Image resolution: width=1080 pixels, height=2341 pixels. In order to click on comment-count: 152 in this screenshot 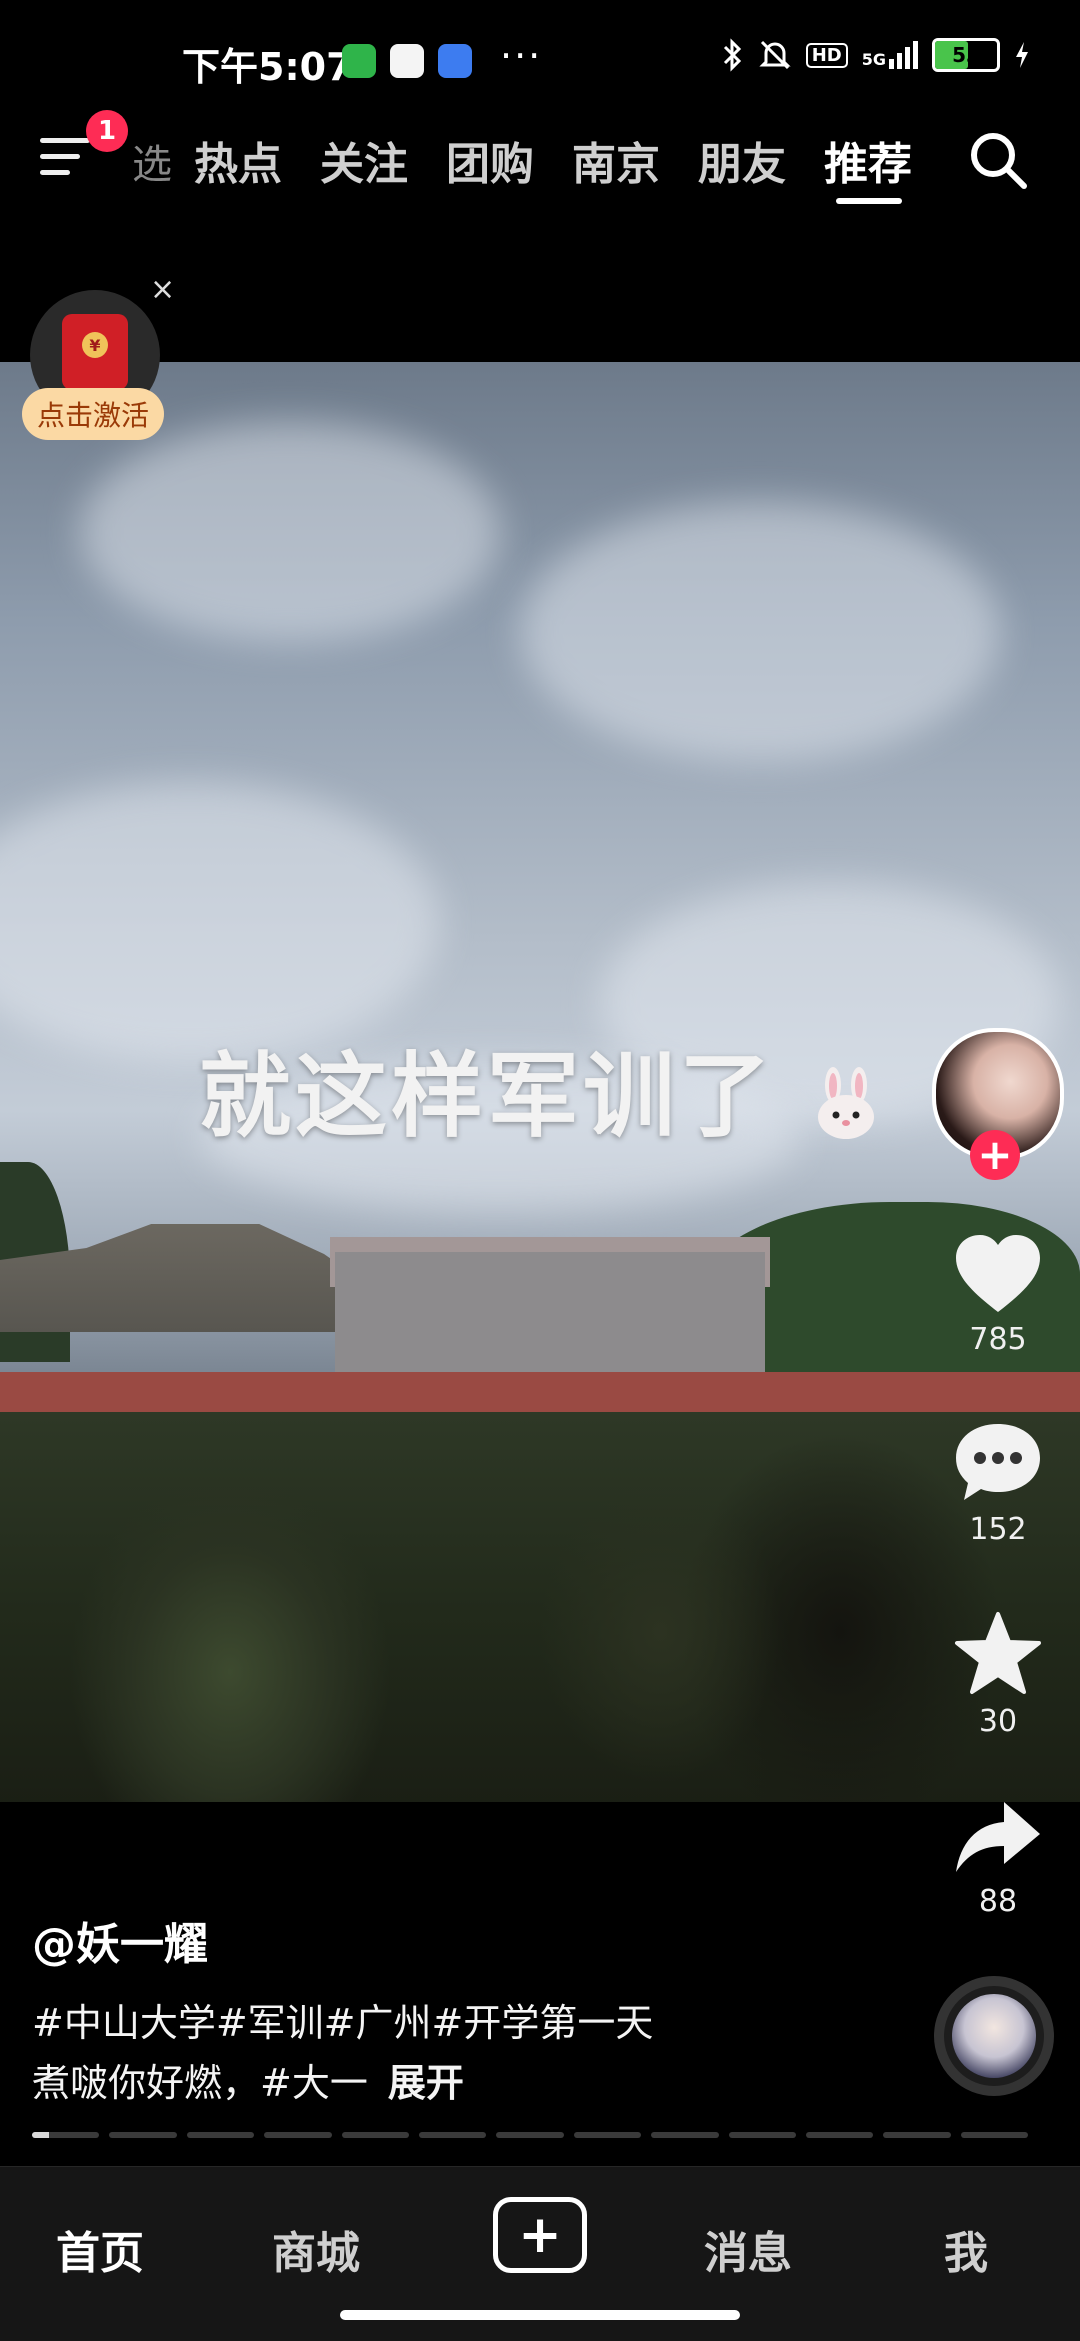, I will do `click(998, 1529)`.